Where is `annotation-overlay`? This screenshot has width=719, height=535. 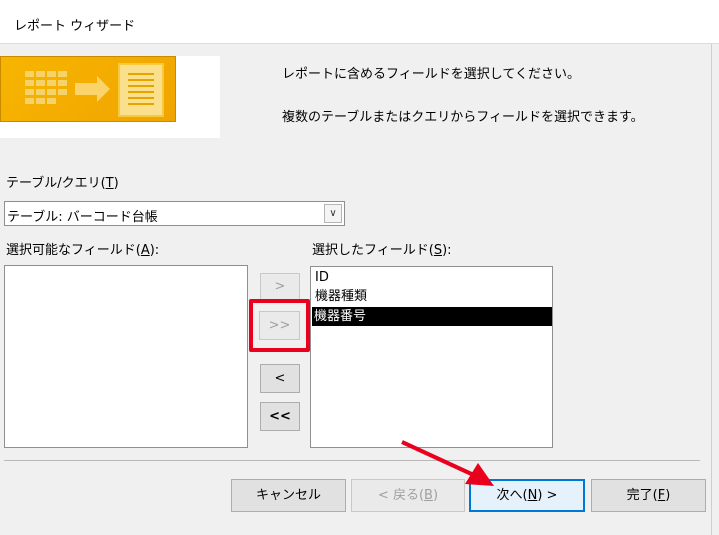
annotation-overlay is located at coordinates (447, 463).